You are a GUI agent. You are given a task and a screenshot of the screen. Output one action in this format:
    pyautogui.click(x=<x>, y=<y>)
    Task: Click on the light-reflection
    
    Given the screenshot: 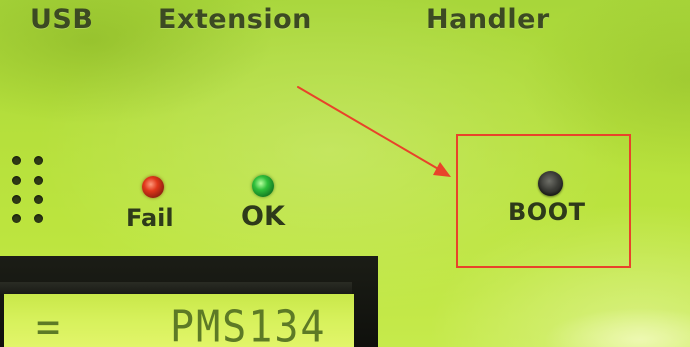 What is the action you would take?
    pyautogui.click(x=570, y=318)
    